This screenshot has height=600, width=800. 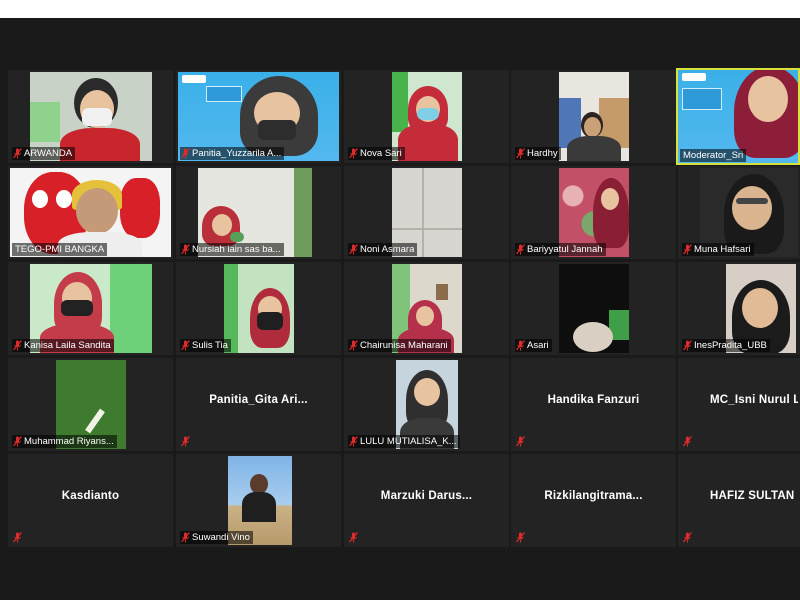 I want to click on participant-tile: Nova Sari, so click(x=426, y=116).